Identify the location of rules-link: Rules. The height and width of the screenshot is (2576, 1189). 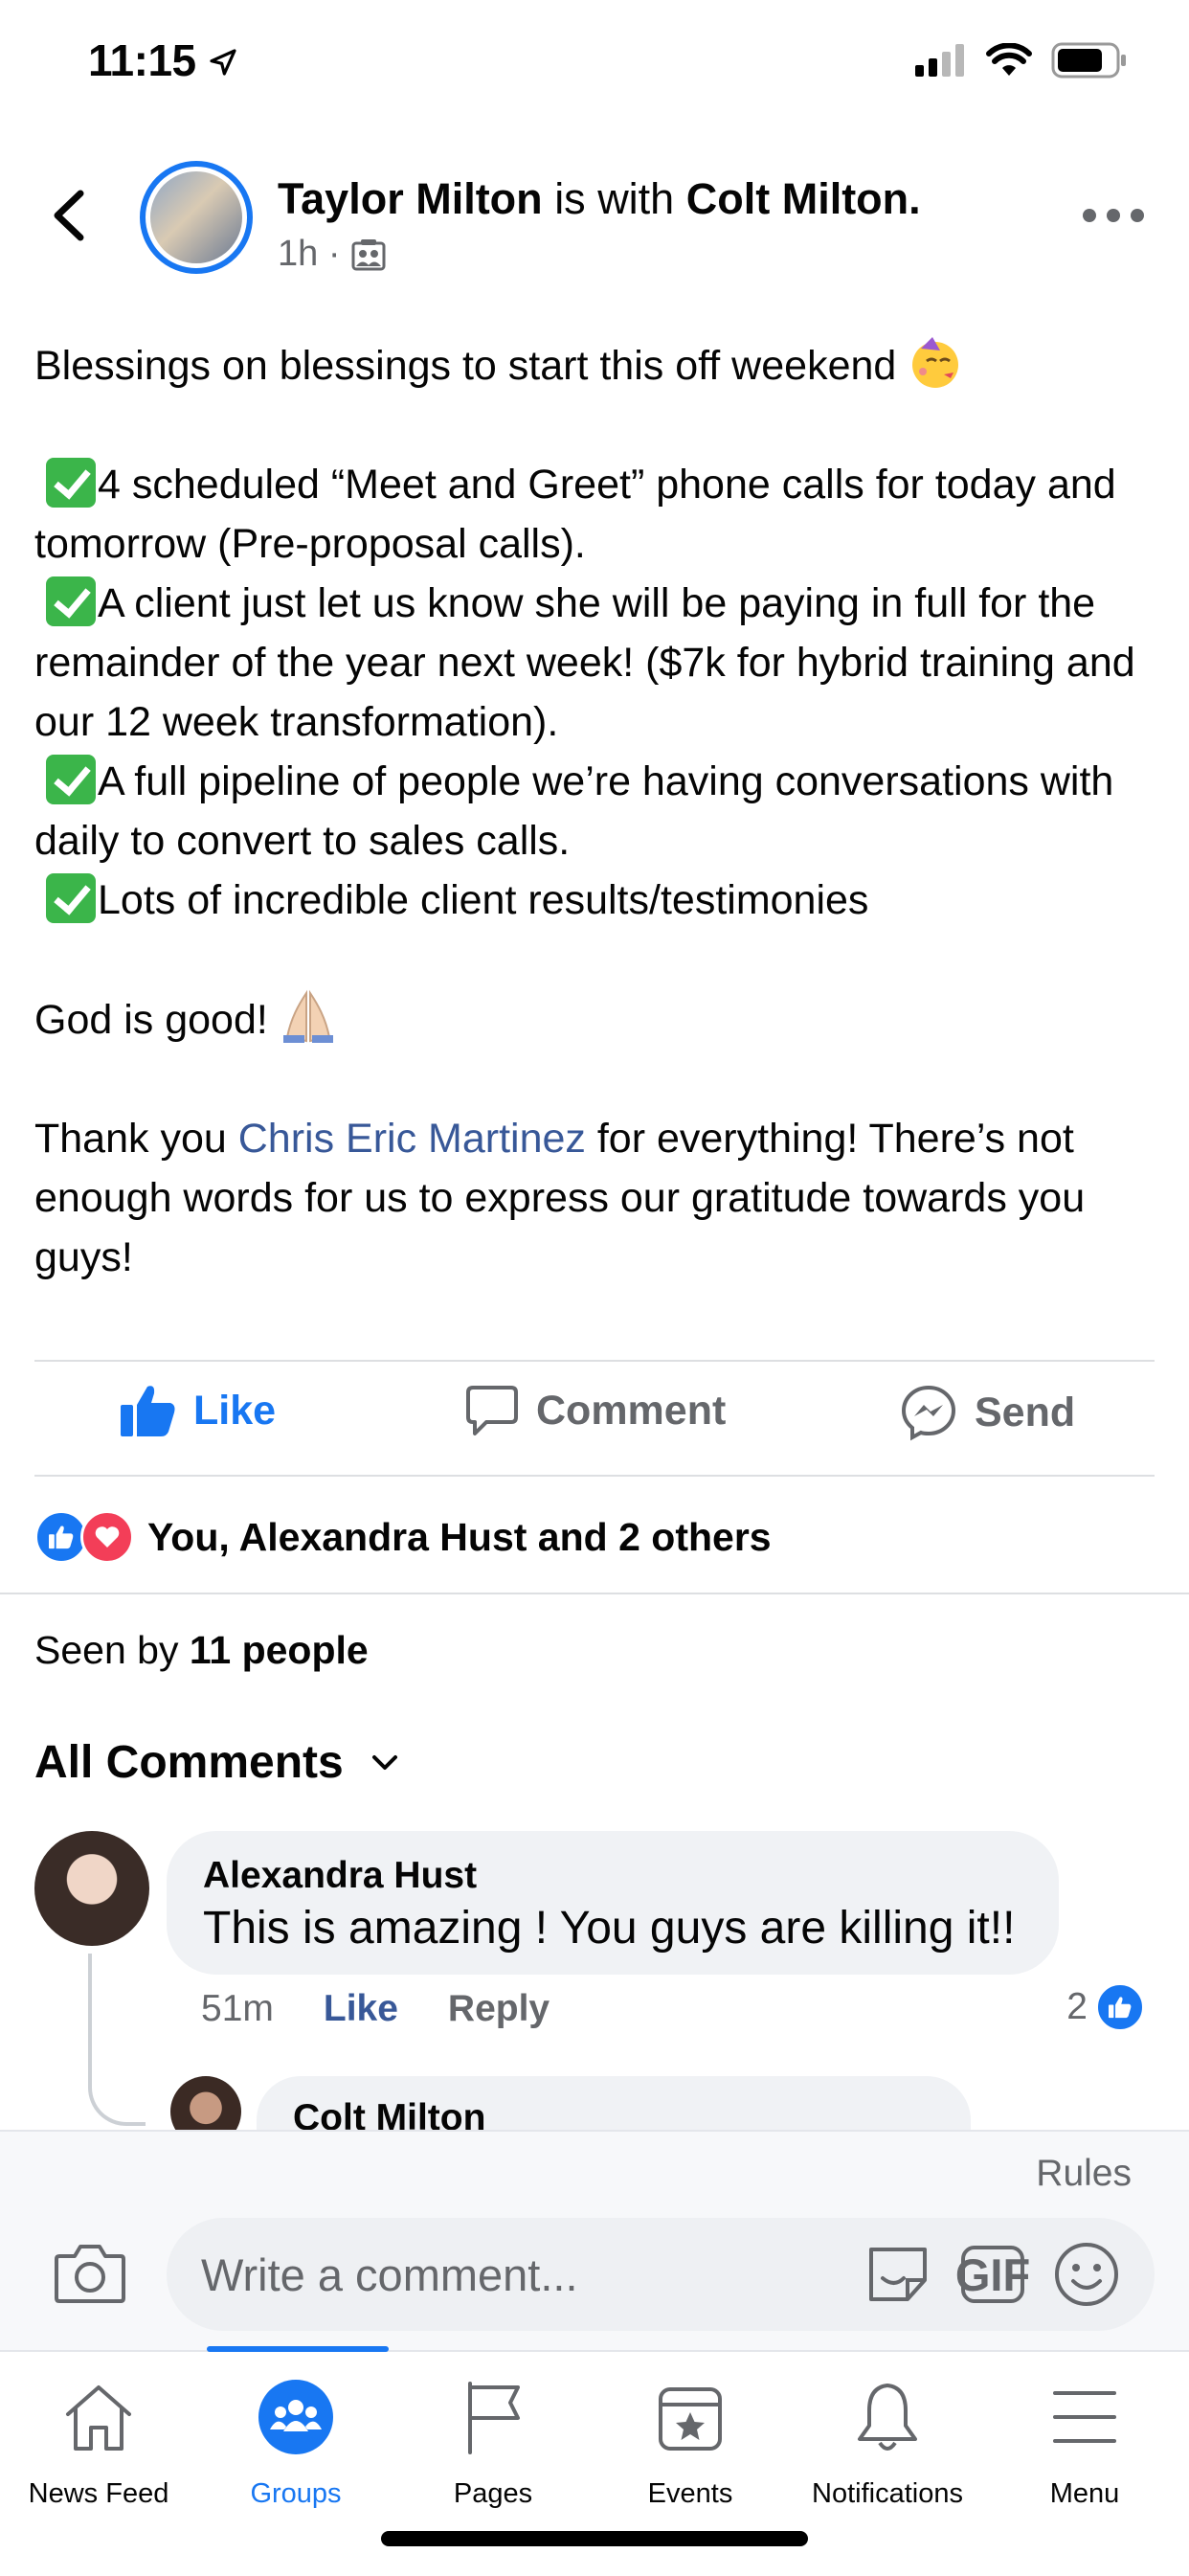
(1084, 2174).